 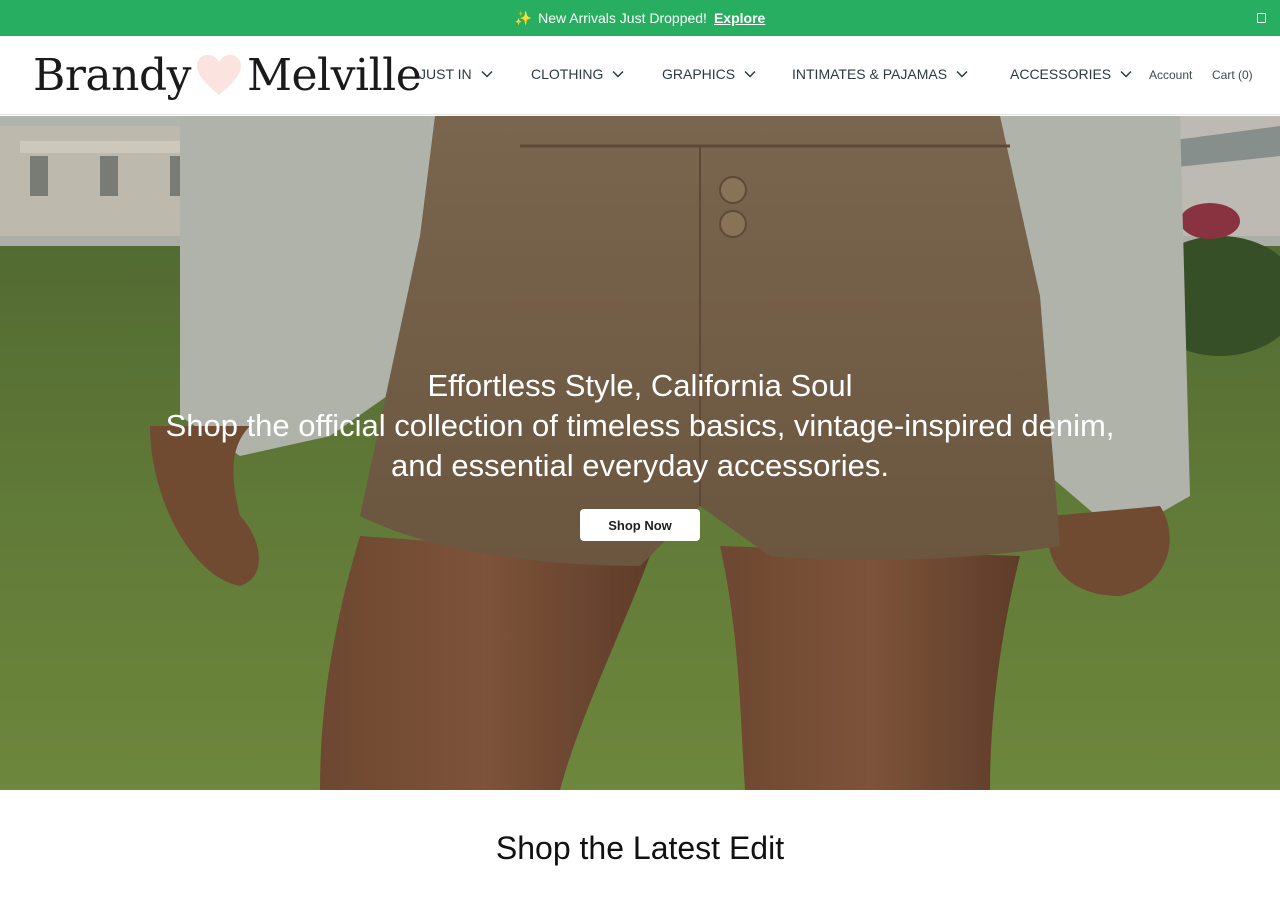 I want to click on nav-label: JUST IN, so click(x=445, y=74).